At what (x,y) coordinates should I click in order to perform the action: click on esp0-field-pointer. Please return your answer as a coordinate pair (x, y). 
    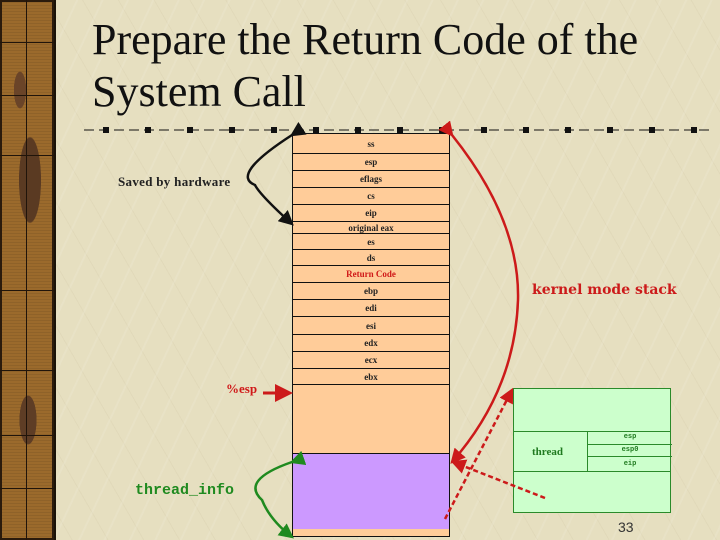
    Looking at the image, I should click on (478, 453).